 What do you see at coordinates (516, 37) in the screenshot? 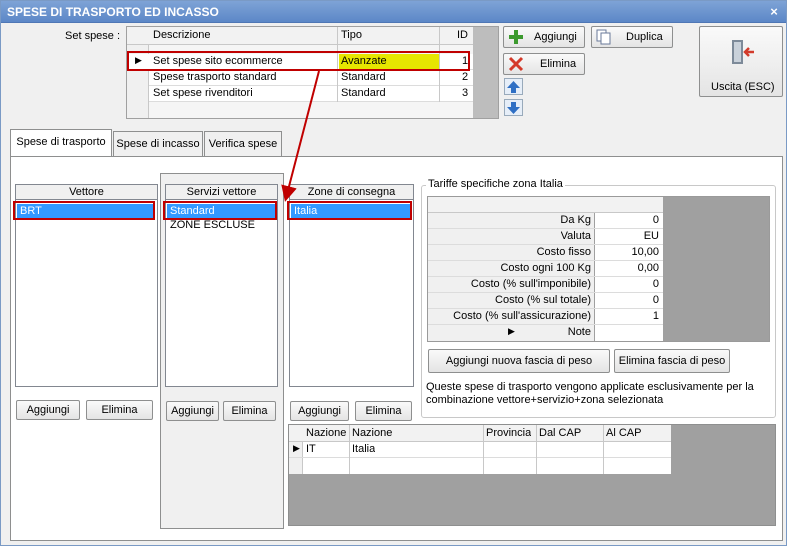
I see `plus-icon` at bounding box center [516, 37].